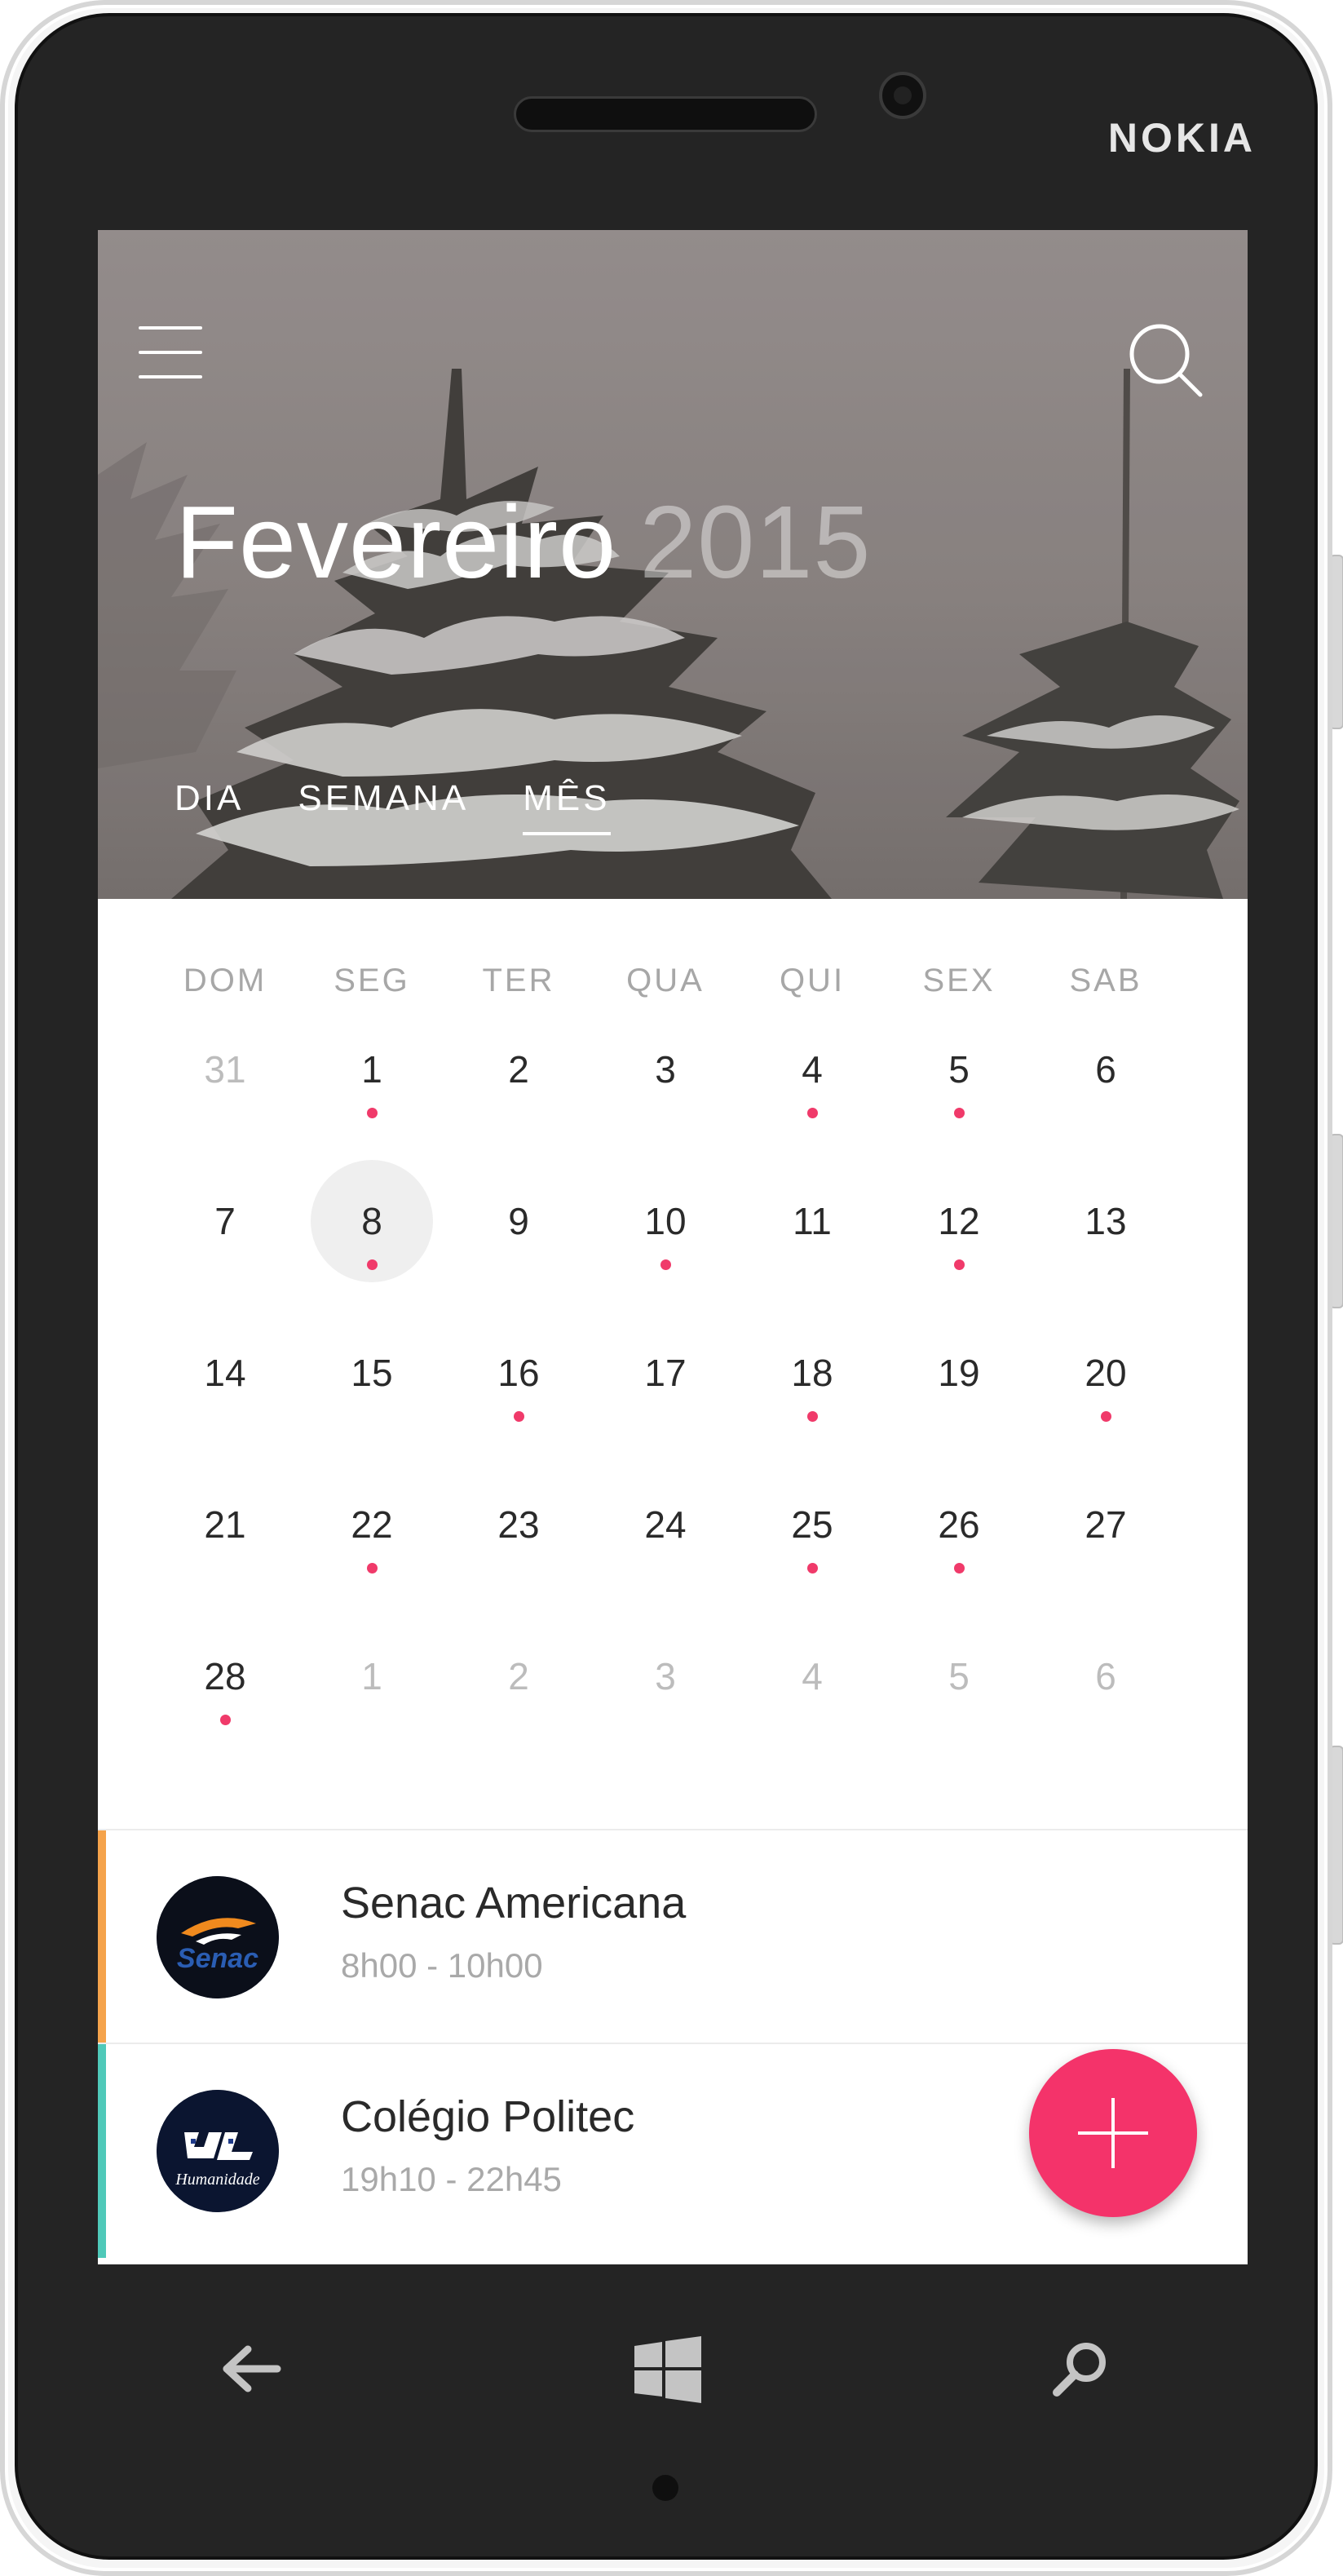 This screenshot has width=1343, height=2576. I want to click on calendar-day: 26, so click(959, 1524).